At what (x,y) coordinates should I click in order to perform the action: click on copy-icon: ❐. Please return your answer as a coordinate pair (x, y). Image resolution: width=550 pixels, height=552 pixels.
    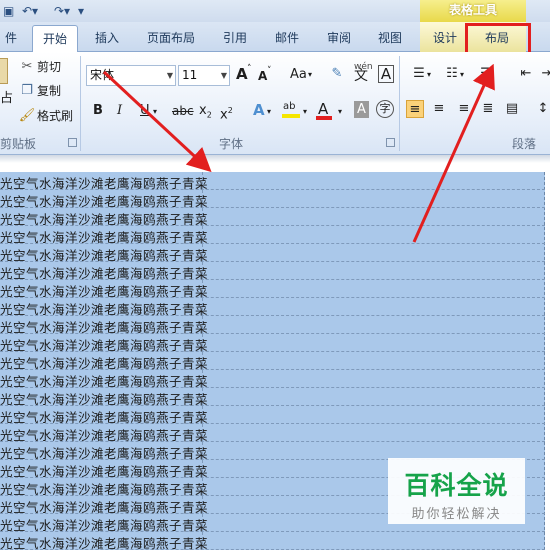
    Looking at the image, I should click on (27, 90).